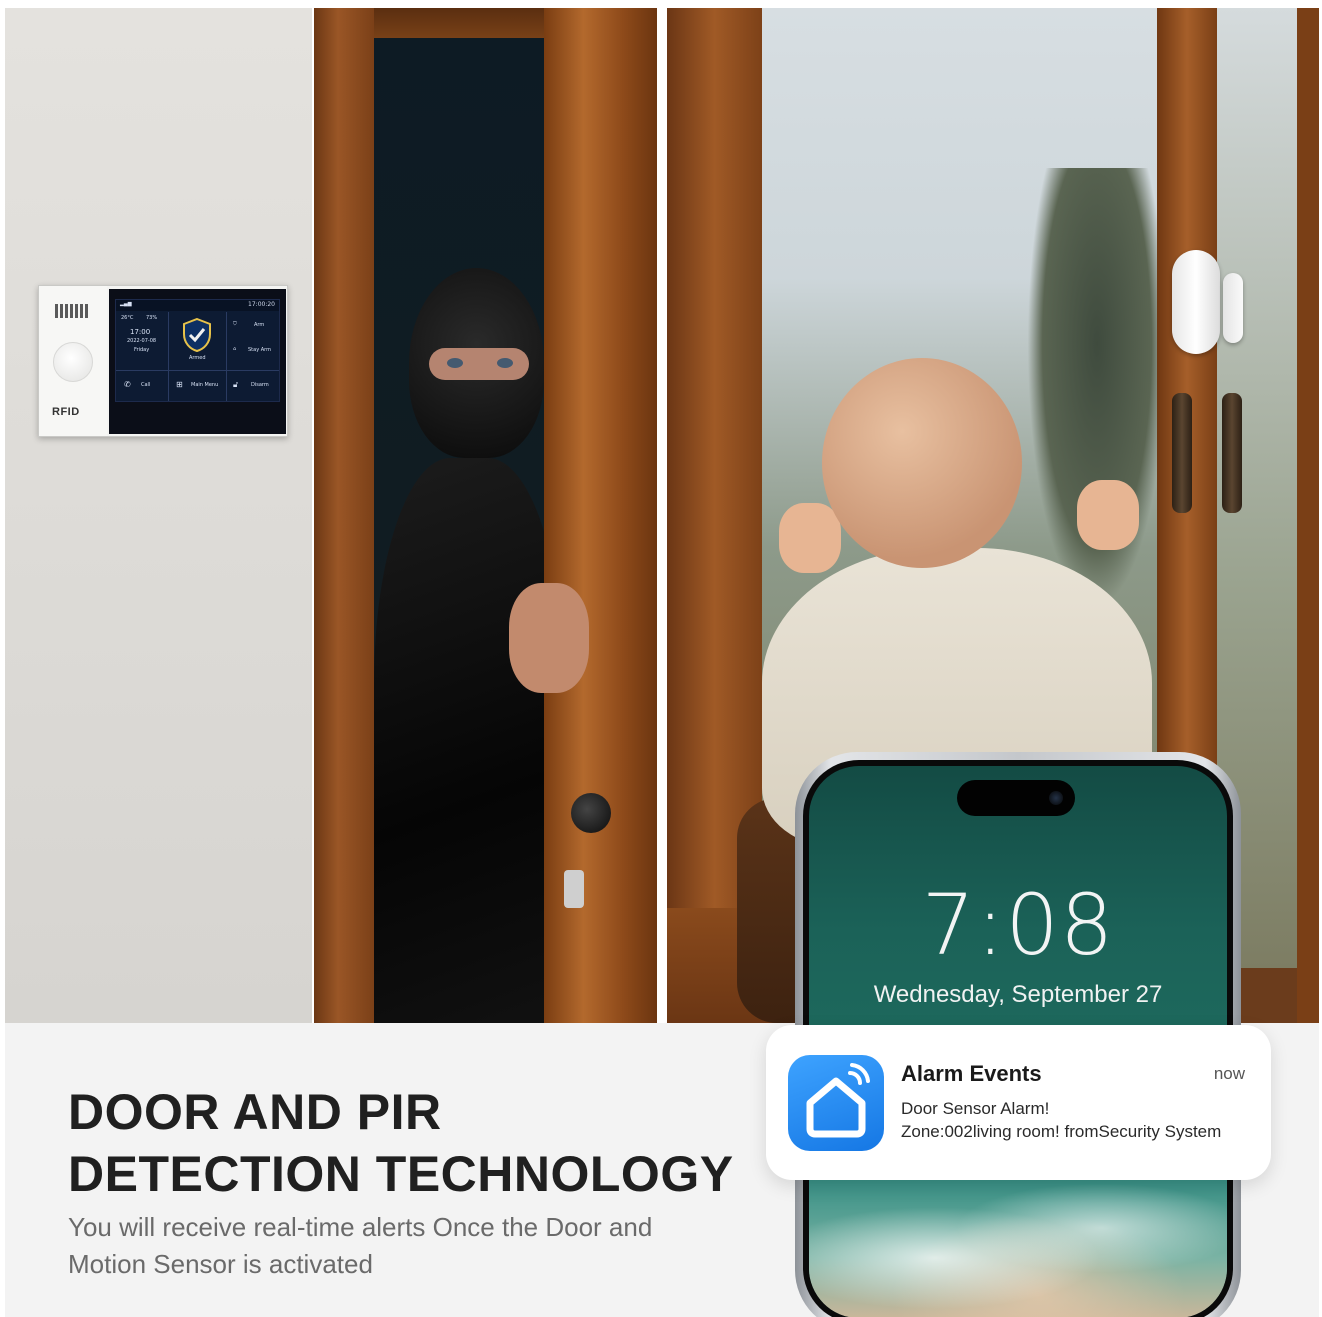  Describe the element at coordinates (1018, 1242) in the screenshot. I see `wallpaper-waves` at that location.